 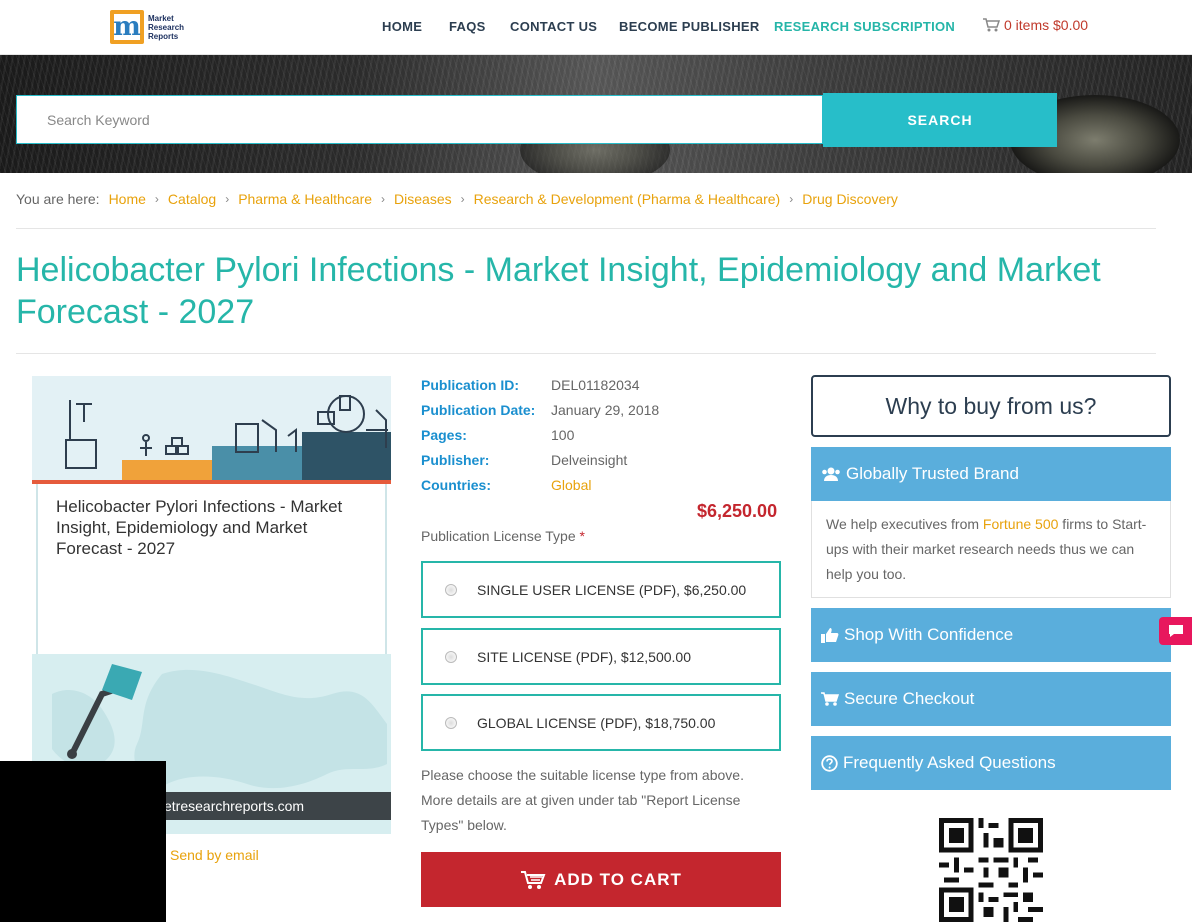 I want to click on users-icon, so click(x=831, y=474).